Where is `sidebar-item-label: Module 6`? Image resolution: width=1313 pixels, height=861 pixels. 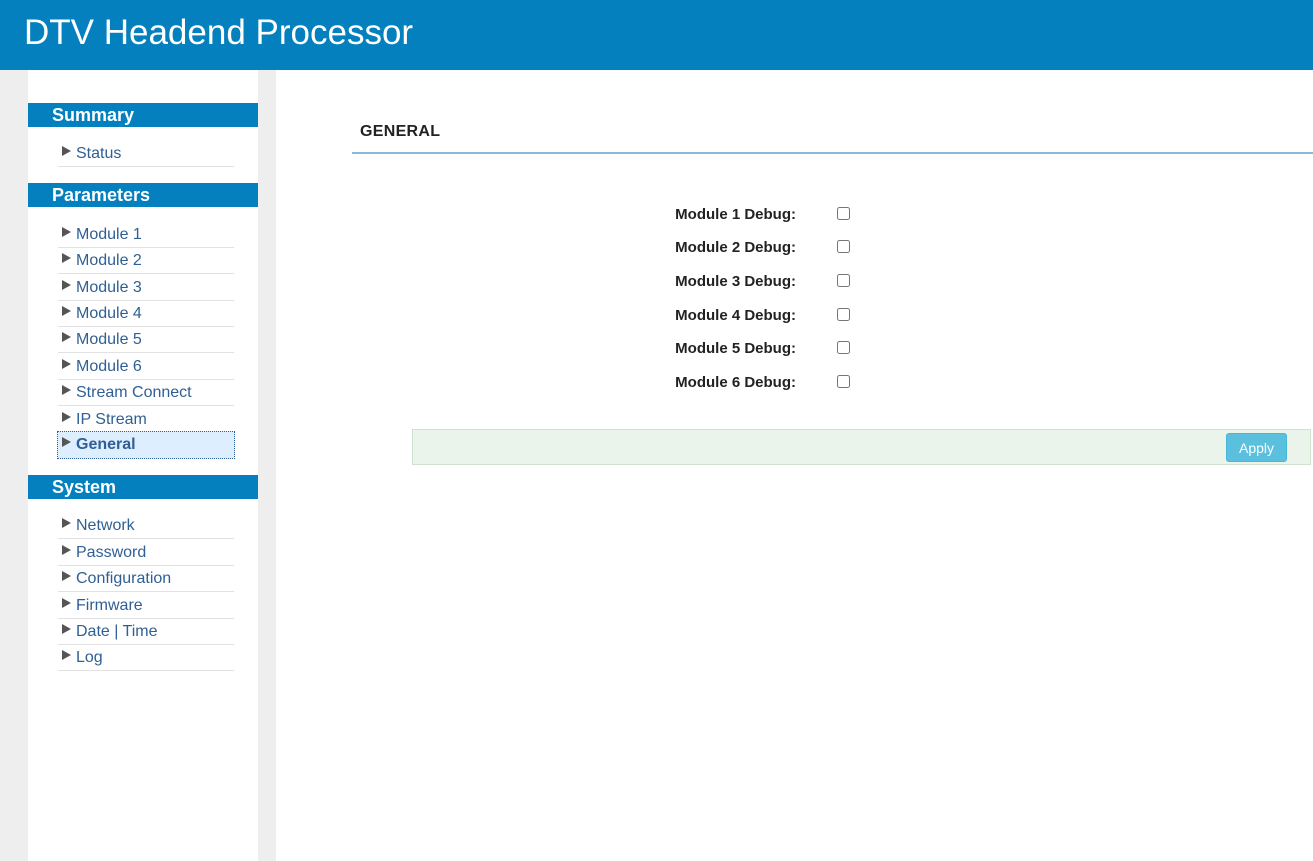 sidebar-item-label: Module 6 is located at coordinates (109, 366).